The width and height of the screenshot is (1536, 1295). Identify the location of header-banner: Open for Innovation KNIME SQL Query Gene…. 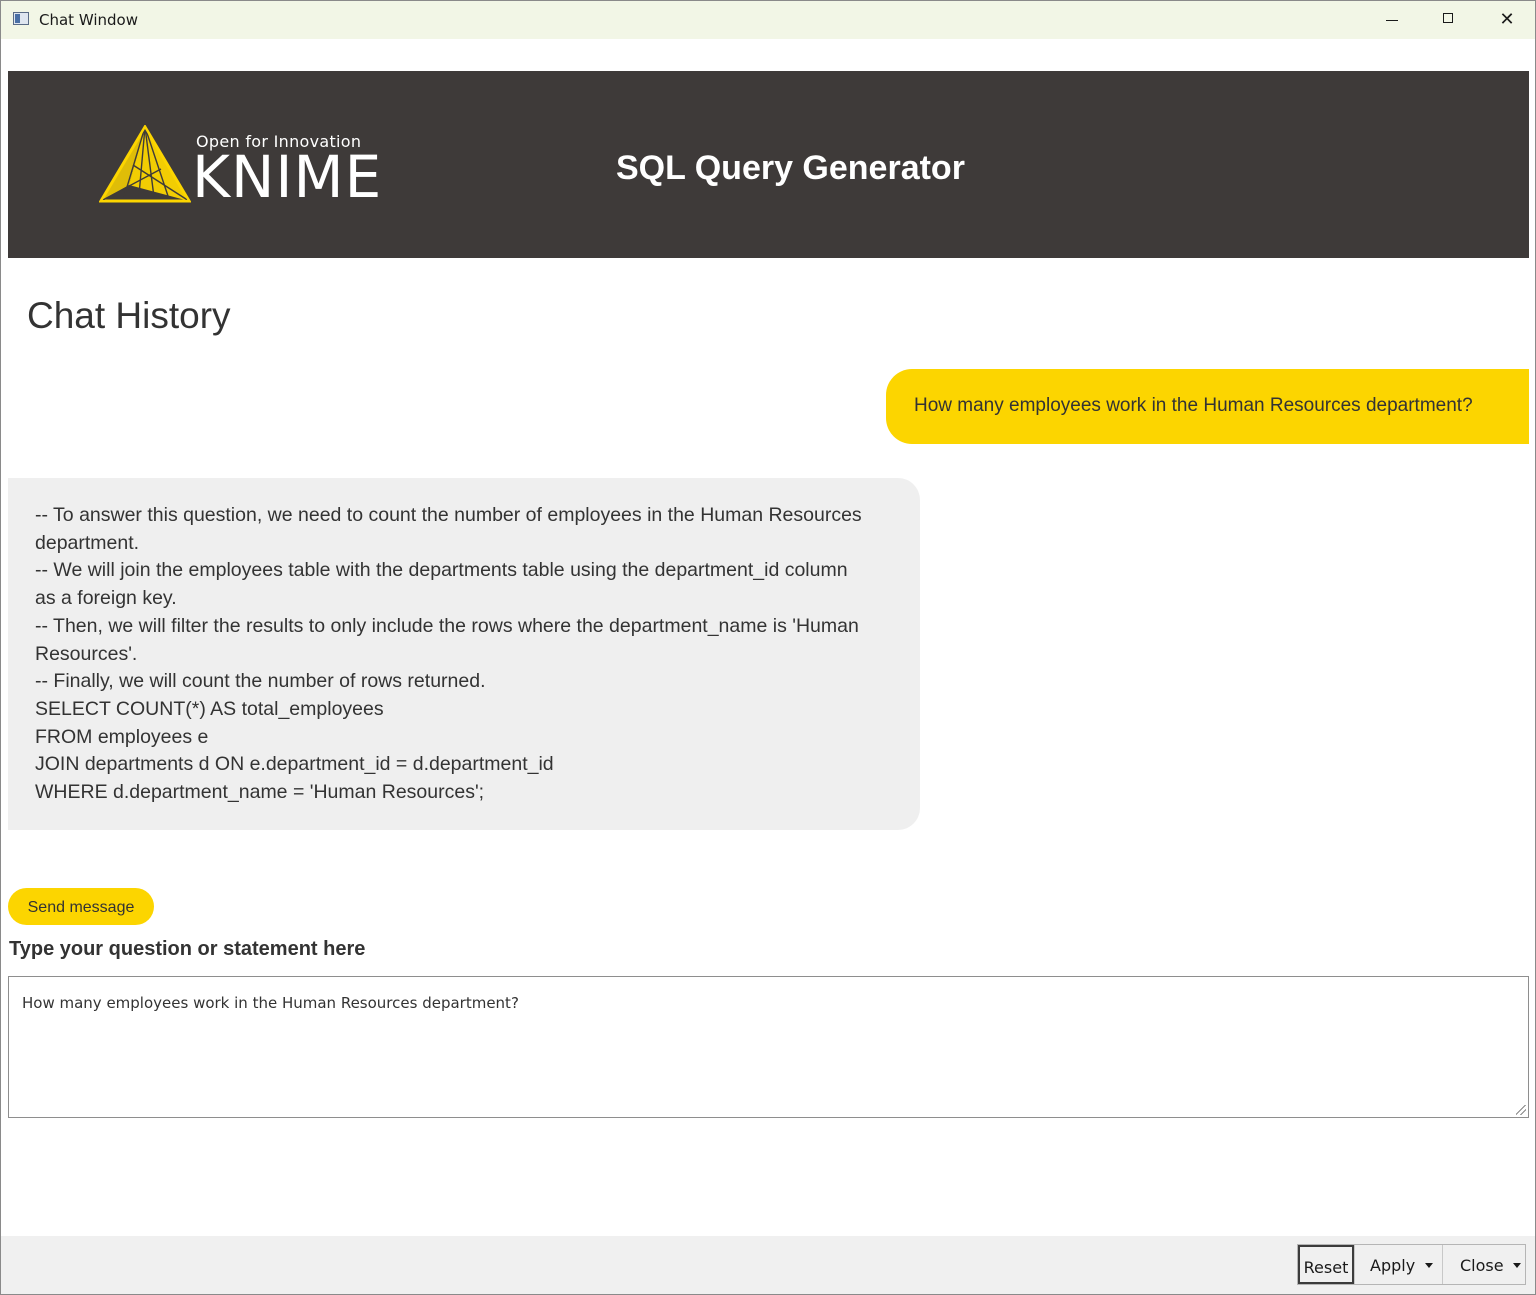
(768, 164).